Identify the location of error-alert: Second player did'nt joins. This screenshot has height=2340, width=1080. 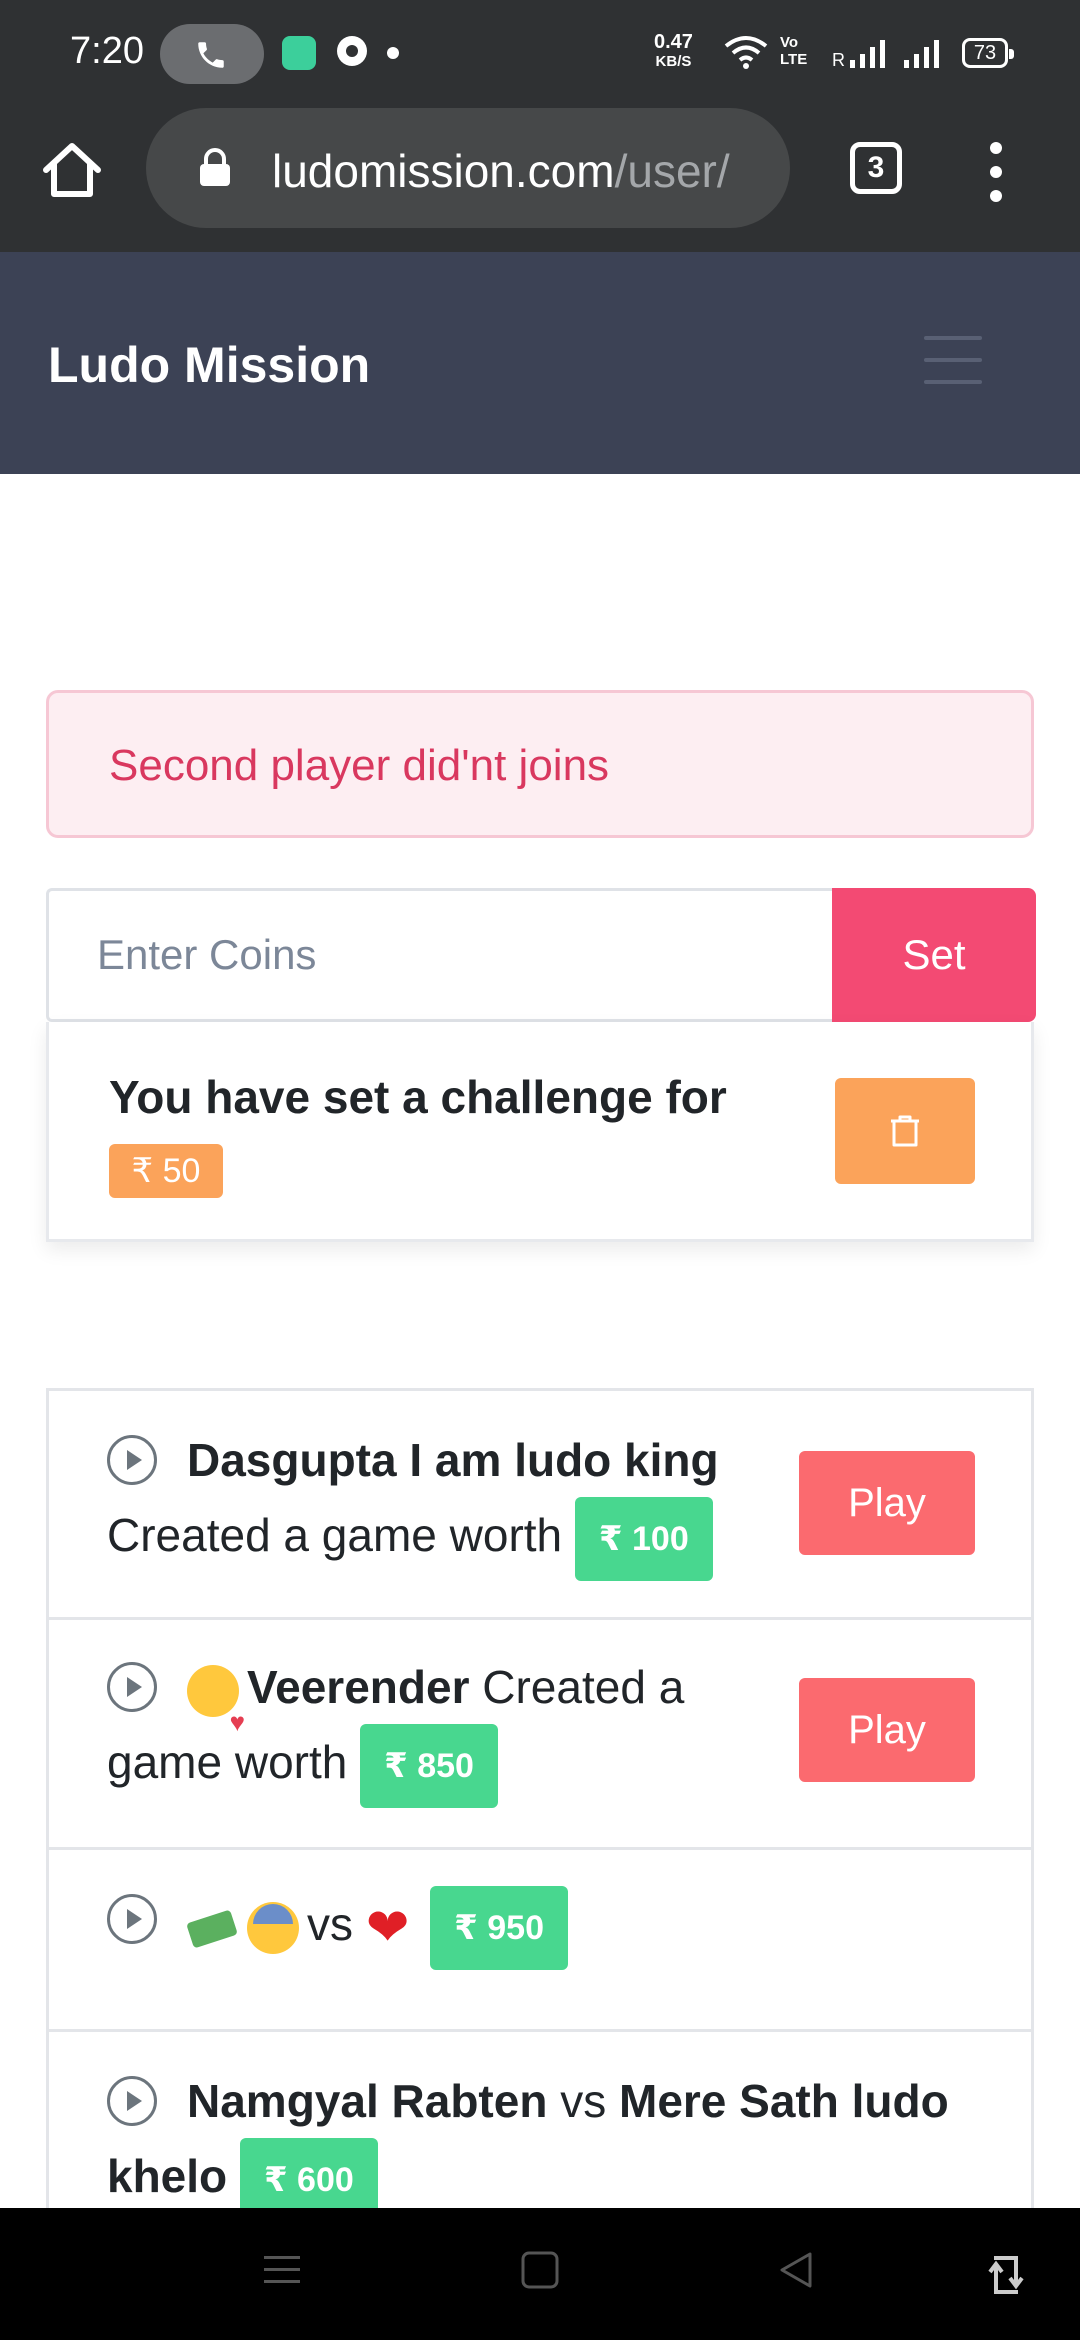
(540, 764).